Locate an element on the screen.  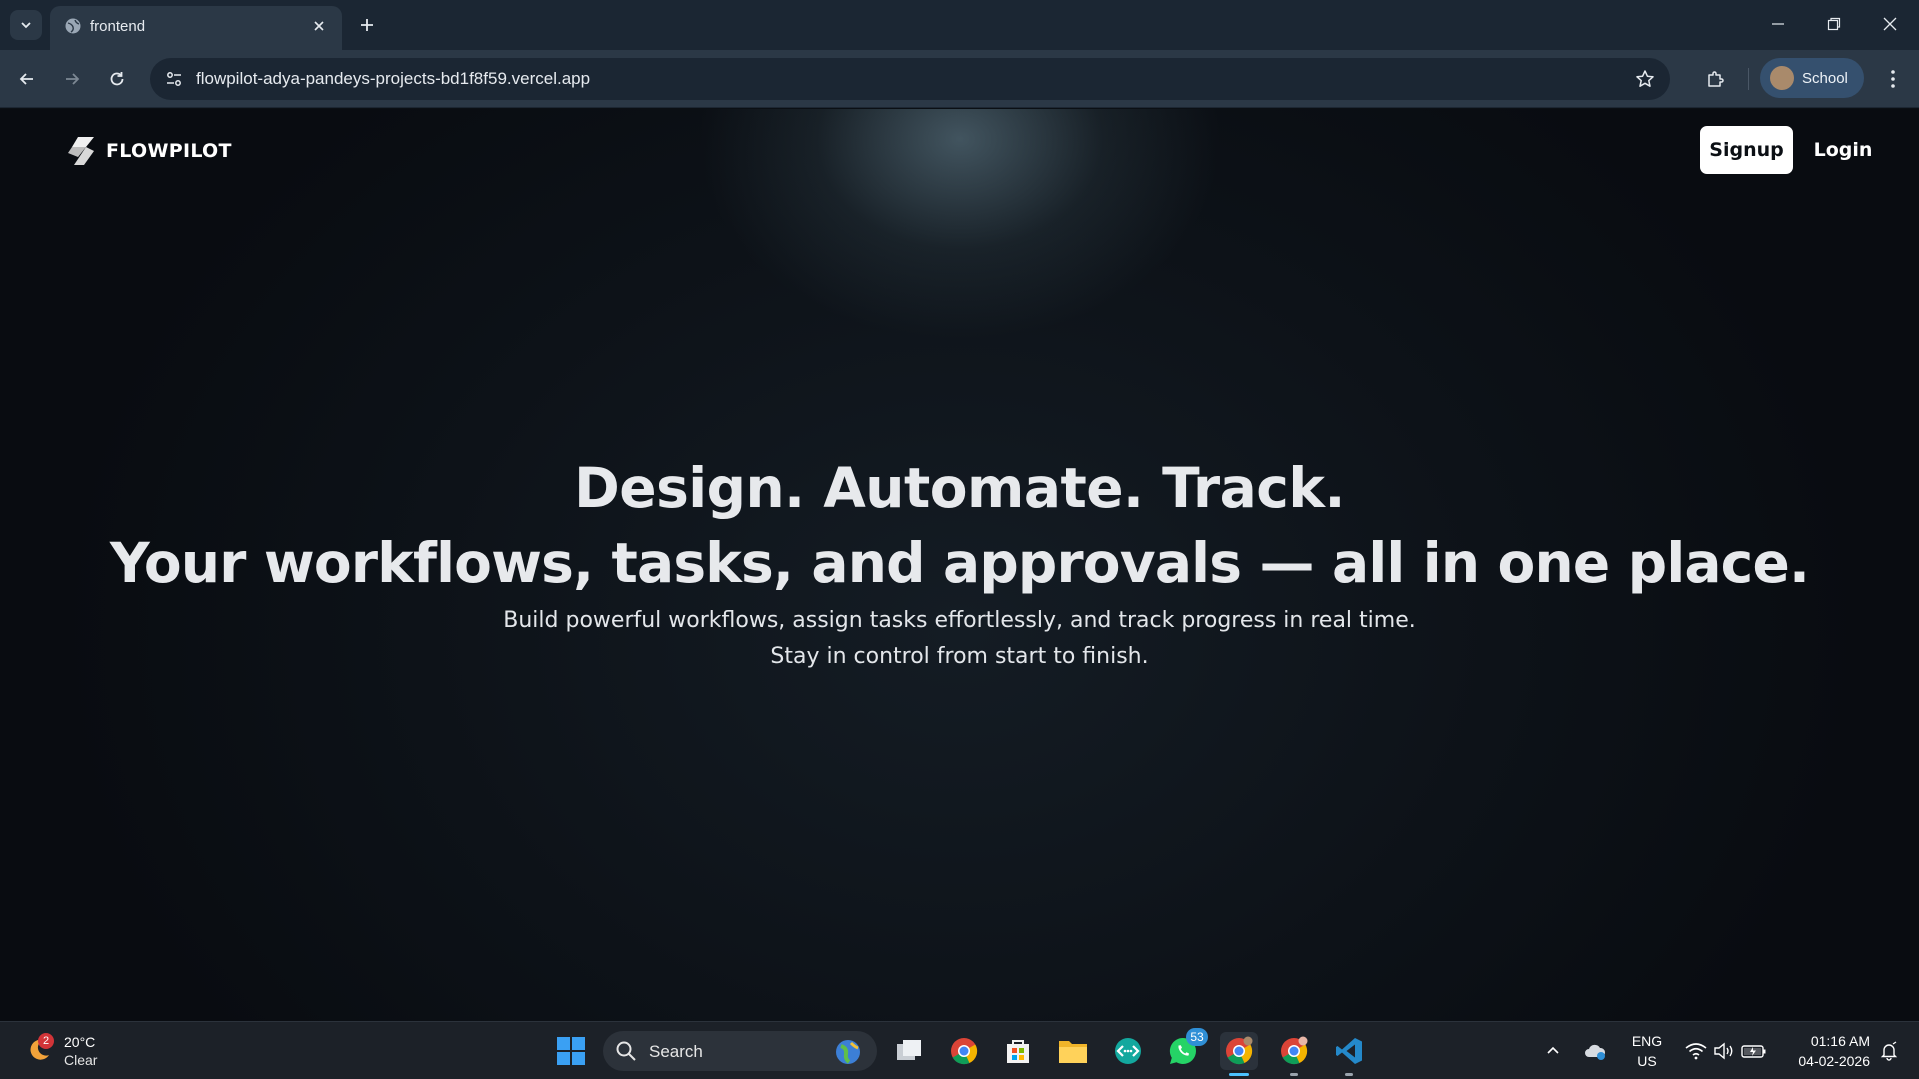
cloud-icon is located at coordinates (1595, 1052).